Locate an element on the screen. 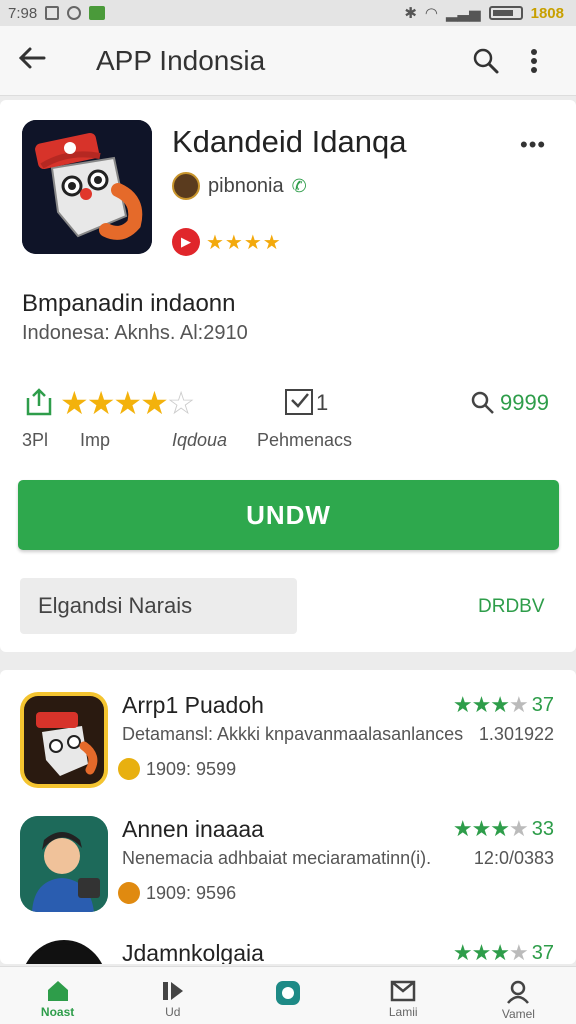 The image size is (576, 1024). list-item-meta-text: 1909: 9599 is located at coordinates (191, 768).